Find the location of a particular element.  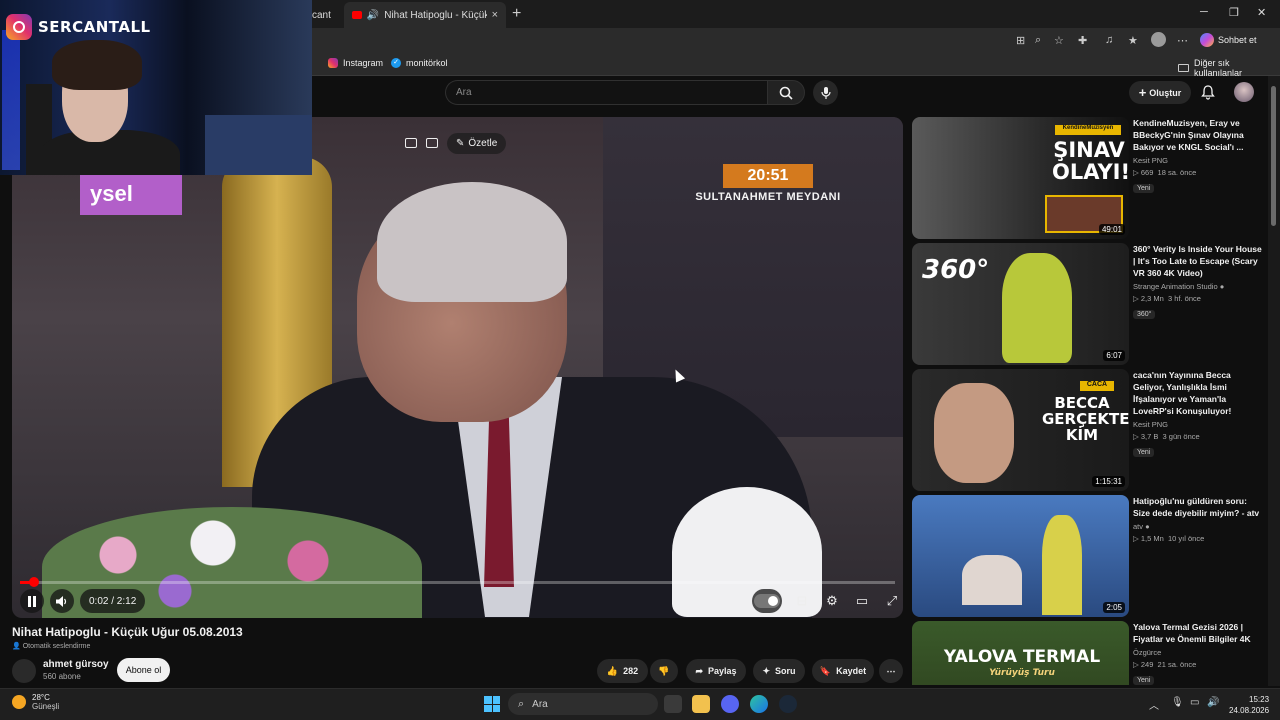

tray-speaker-icon: 🔊 is located at coordinates (1213, 702).